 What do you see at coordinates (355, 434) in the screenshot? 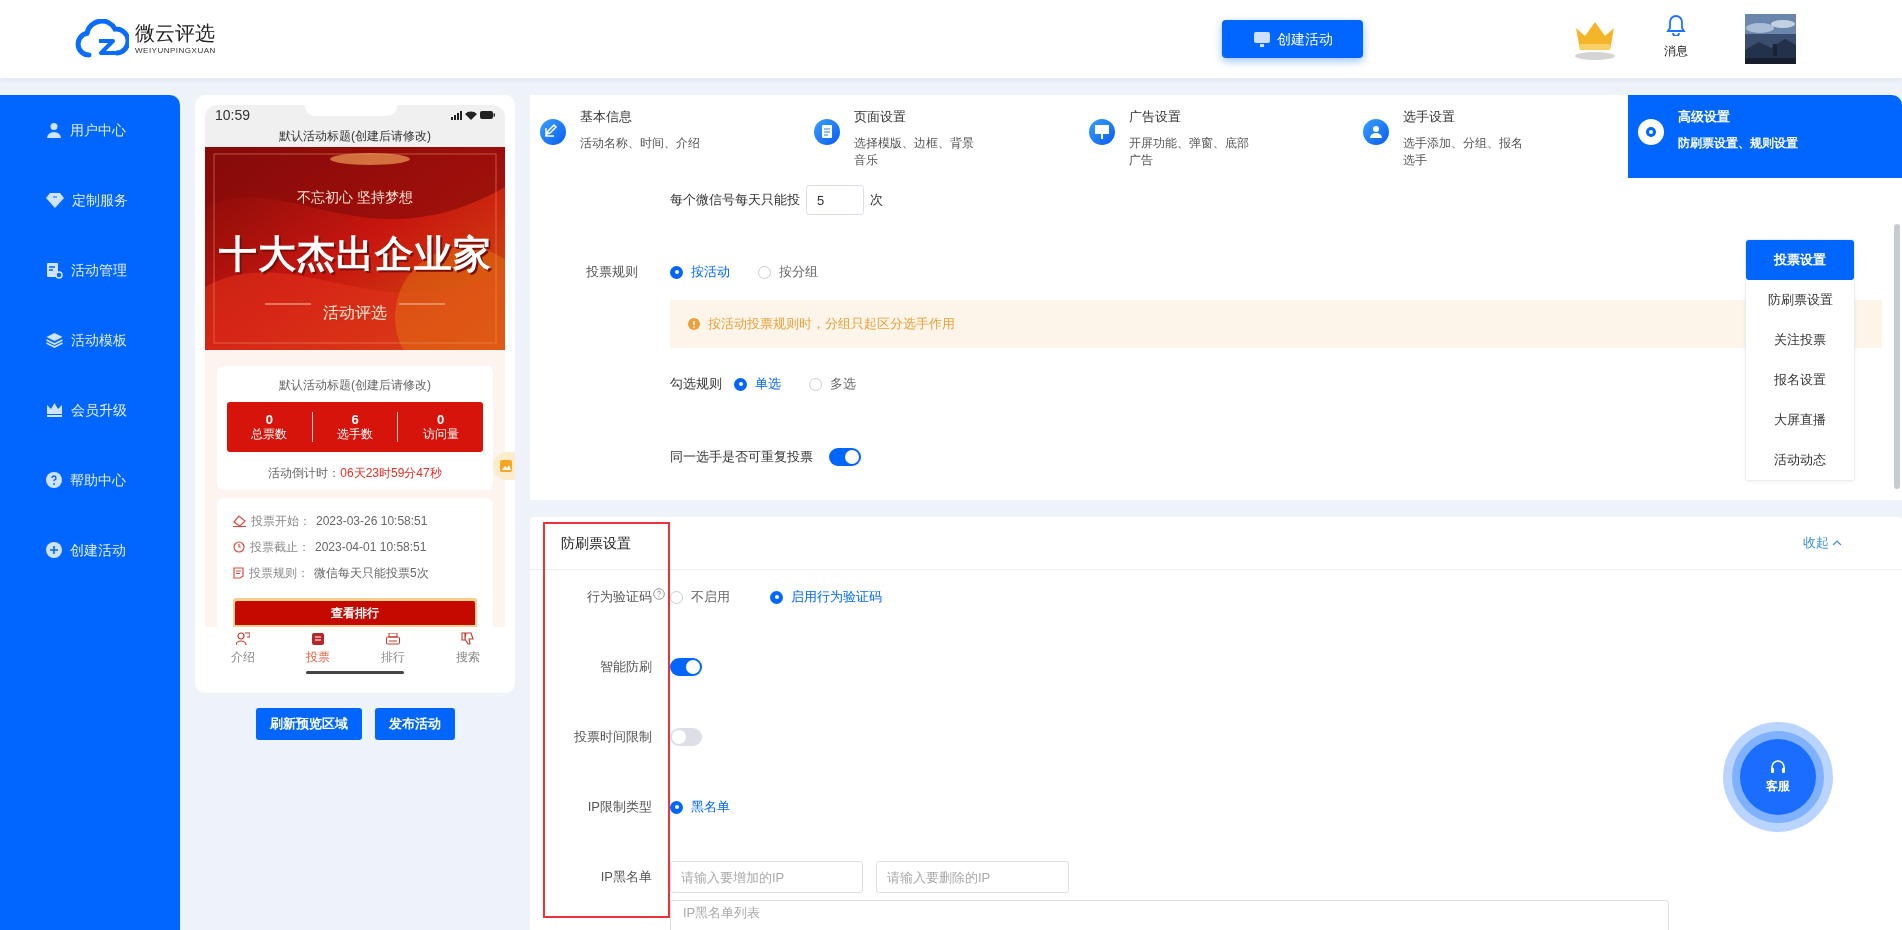
I see `stat-label: 选手数` at bounding box center [355, 434].